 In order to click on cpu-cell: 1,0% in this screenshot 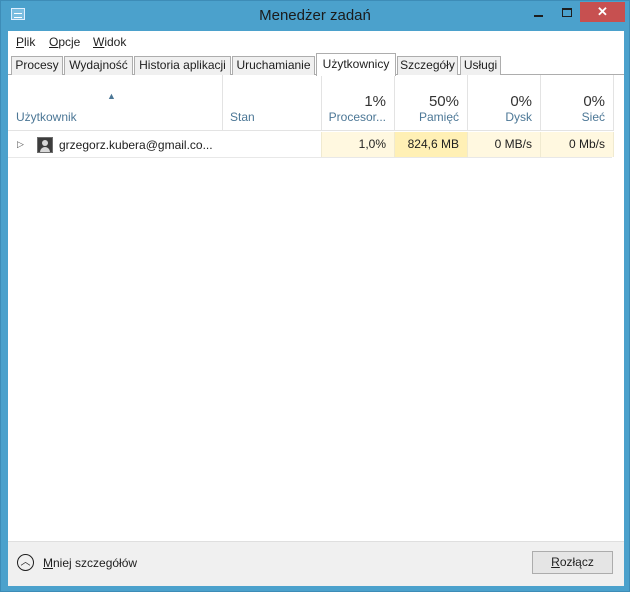, I will do `click(358, 144)`.